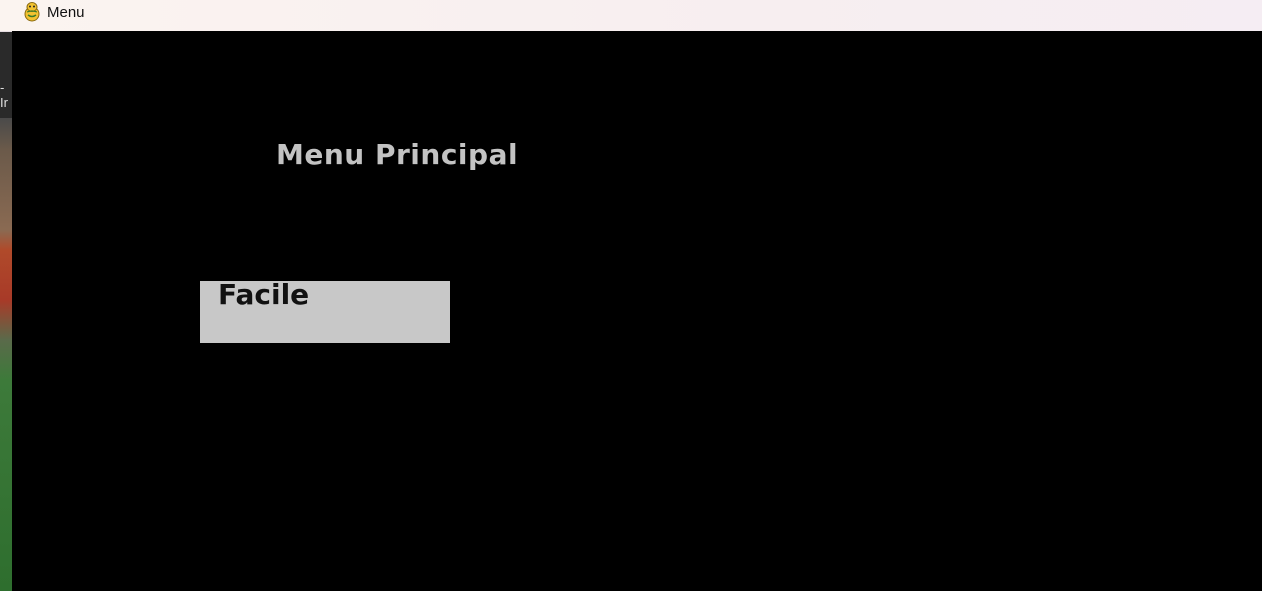 The height and width of the screenshot is (591, 1262). I want to click on window-titlebar: Menu, so click(631, 16).